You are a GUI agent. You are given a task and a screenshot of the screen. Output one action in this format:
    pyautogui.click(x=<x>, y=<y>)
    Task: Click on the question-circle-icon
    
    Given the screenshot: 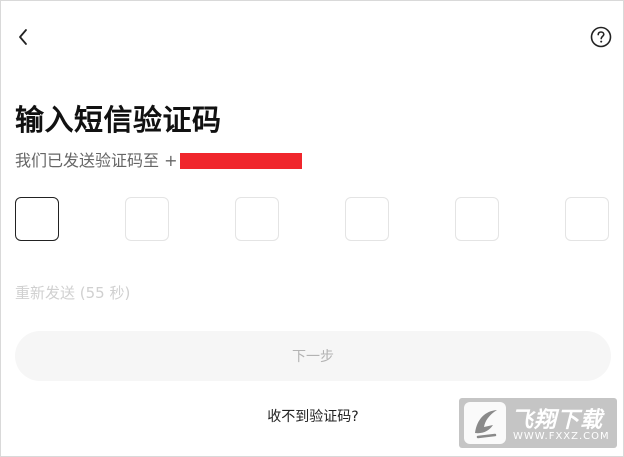 What is the action you would take?
    pyautogui.click(x=601, y=37)
    